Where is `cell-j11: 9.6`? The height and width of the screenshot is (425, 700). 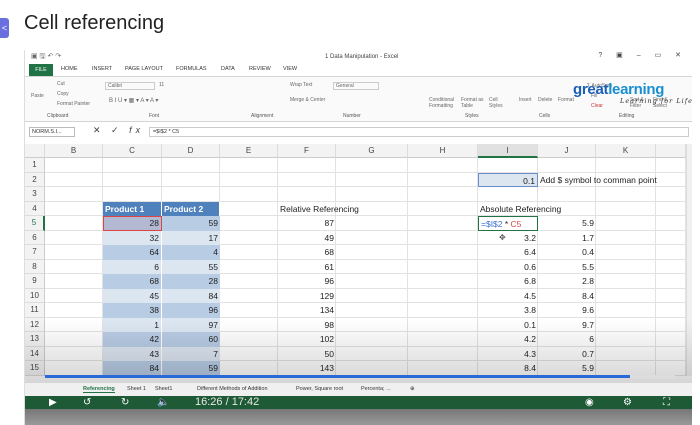 cell-j11: 9.6 is located at coordinates (567, 310).